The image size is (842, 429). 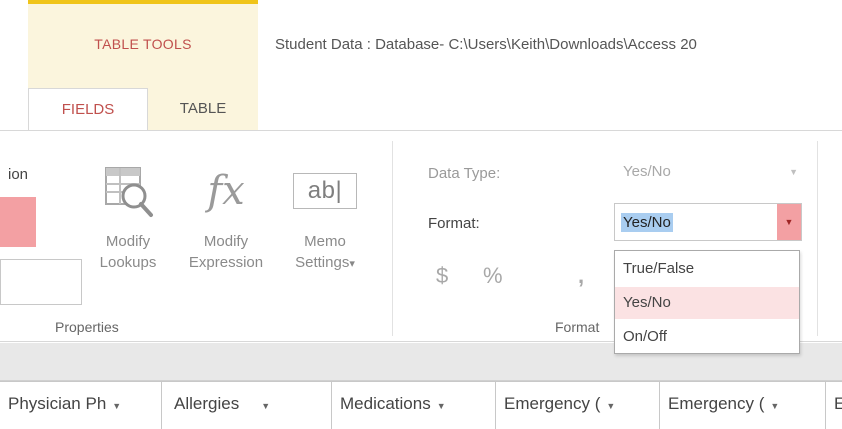 I want to click on format-group-label: Format, so click(x=577, y=327).